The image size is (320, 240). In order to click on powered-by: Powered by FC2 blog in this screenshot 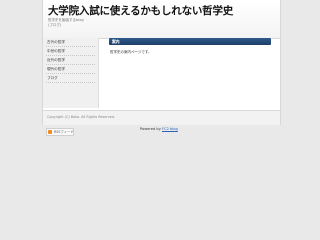, I will do `click(159, 129)`.